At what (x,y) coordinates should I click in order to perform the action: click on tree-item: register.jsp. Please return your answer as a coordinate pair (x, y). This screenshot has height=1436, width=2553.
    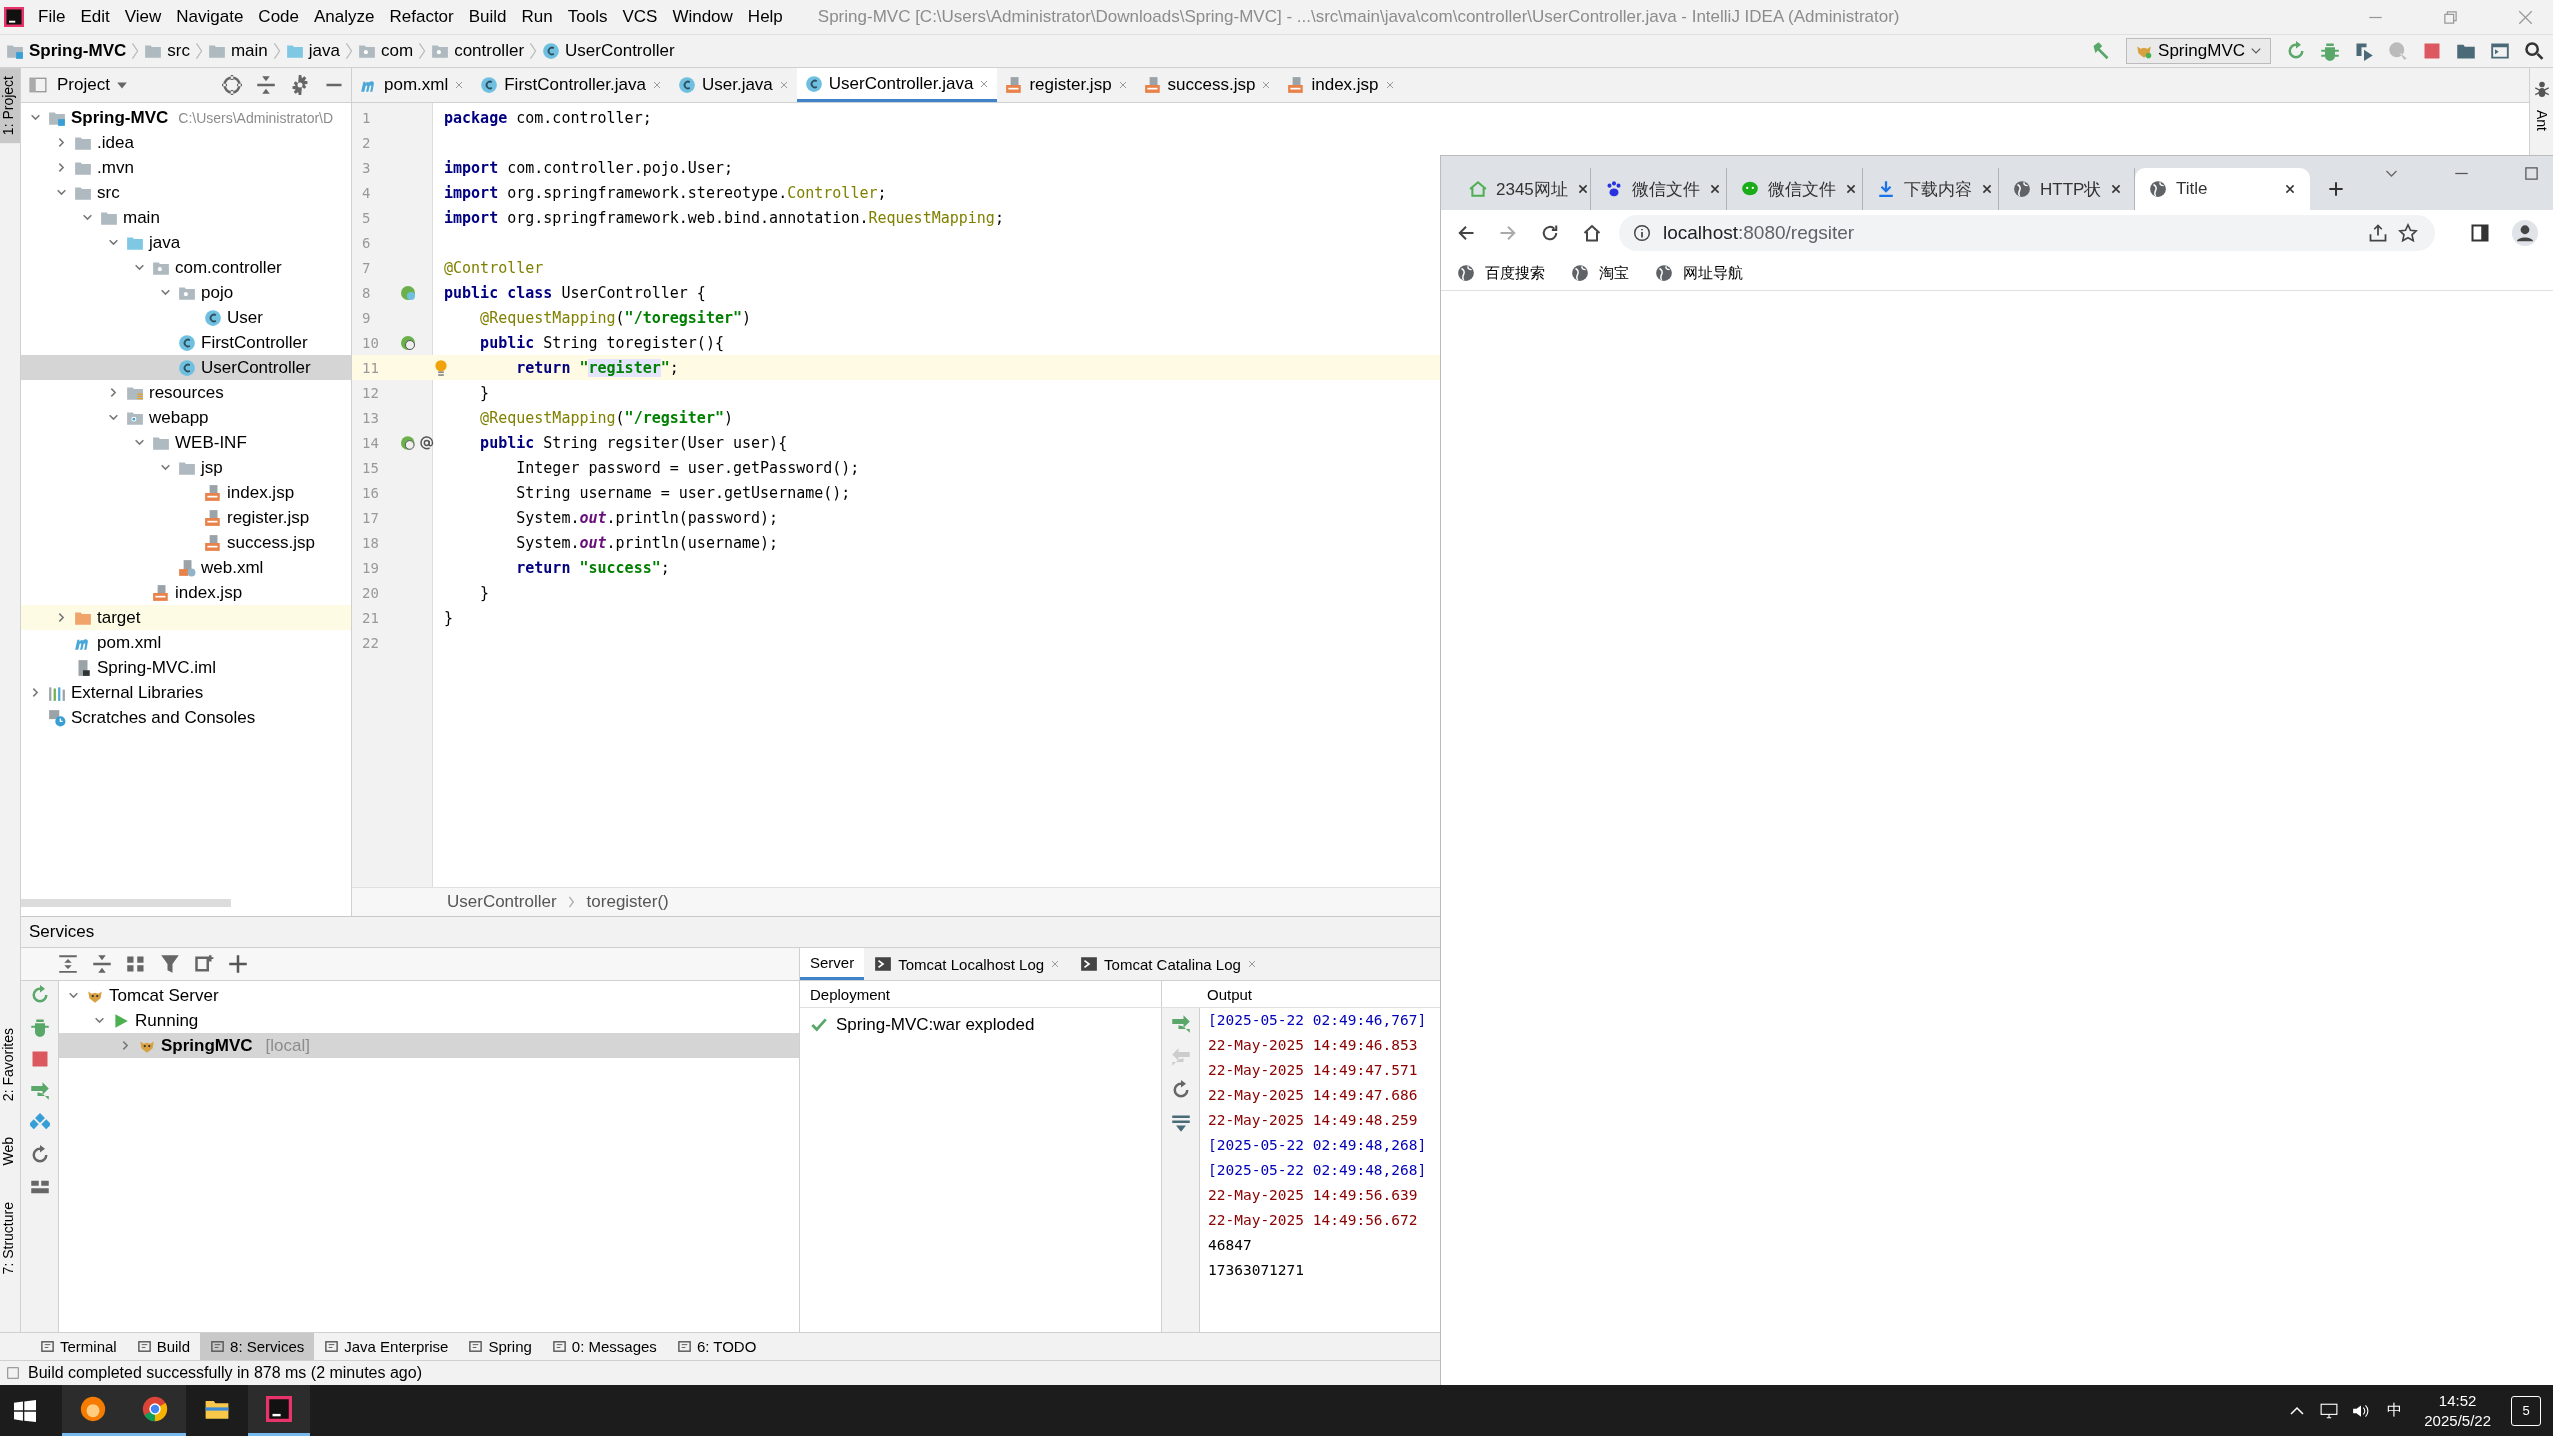
    Looking at the image, I should click on (186, 517).